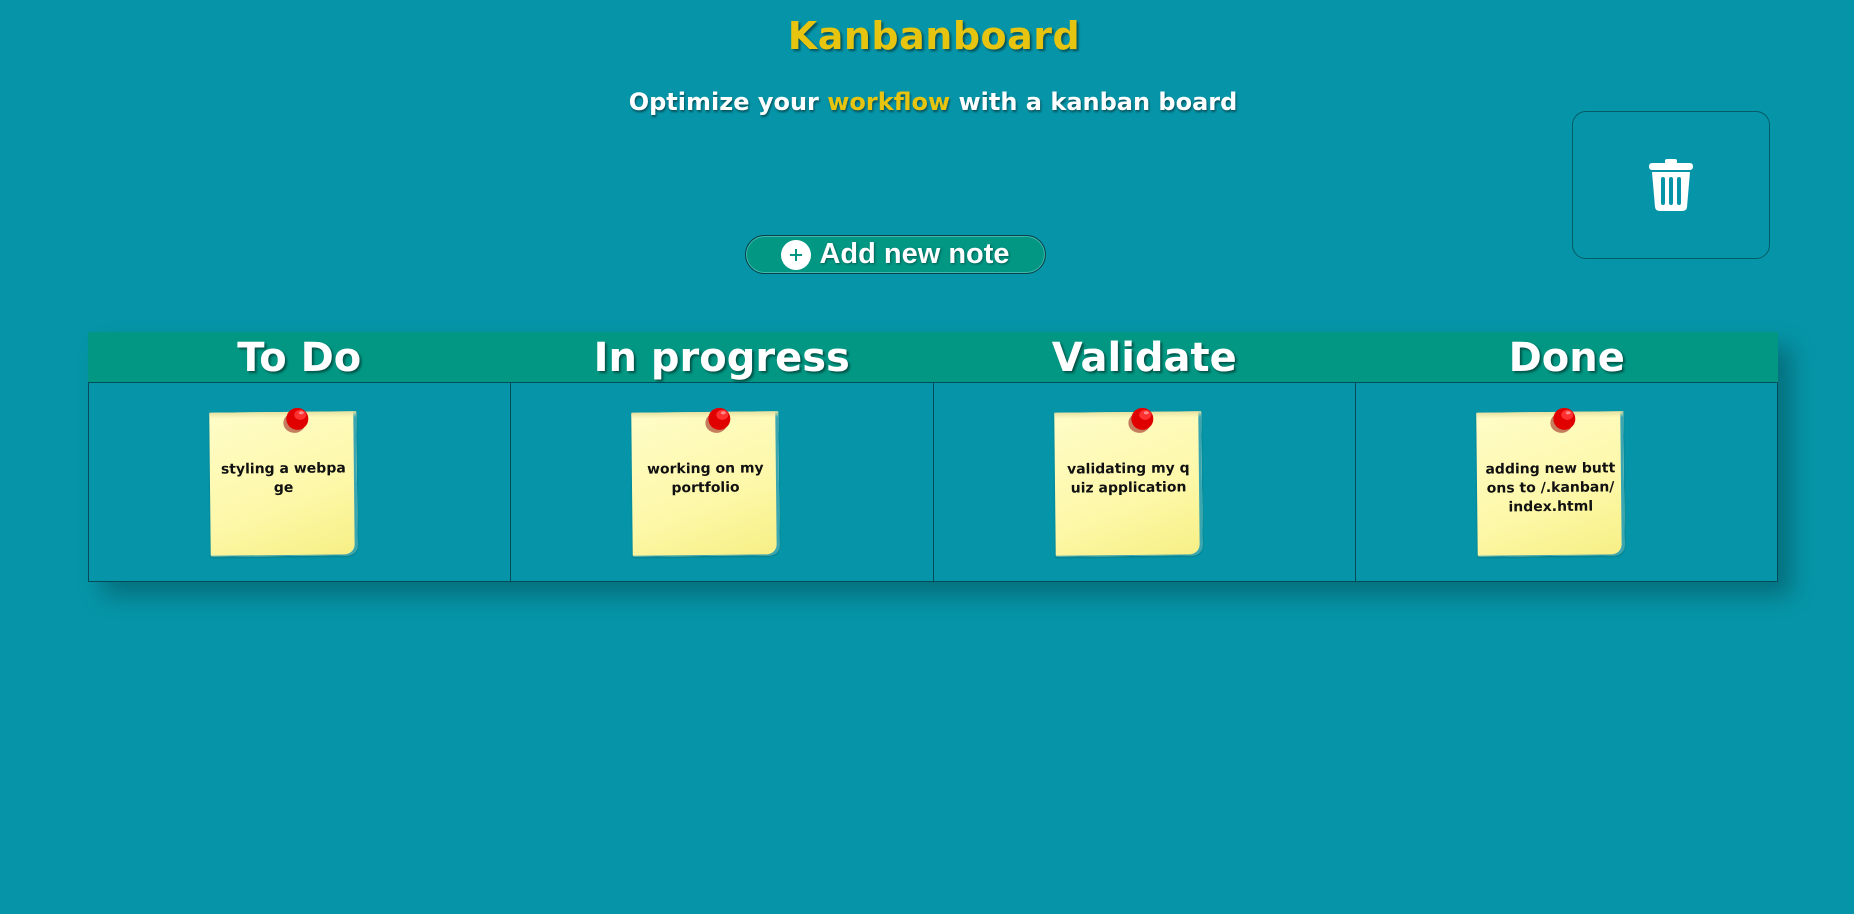  What do you see at coordinates (705, 478) in the screenshot?
I see `note-text: working on my portfolio` at bounding box center [705, 478].